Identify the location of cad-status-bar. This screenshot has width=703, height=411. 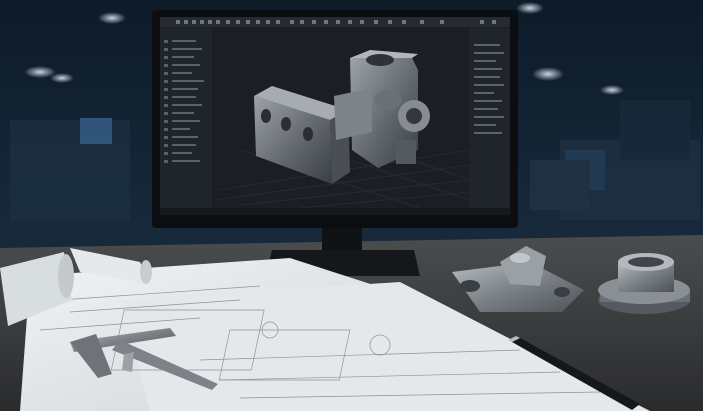
(335, 211).